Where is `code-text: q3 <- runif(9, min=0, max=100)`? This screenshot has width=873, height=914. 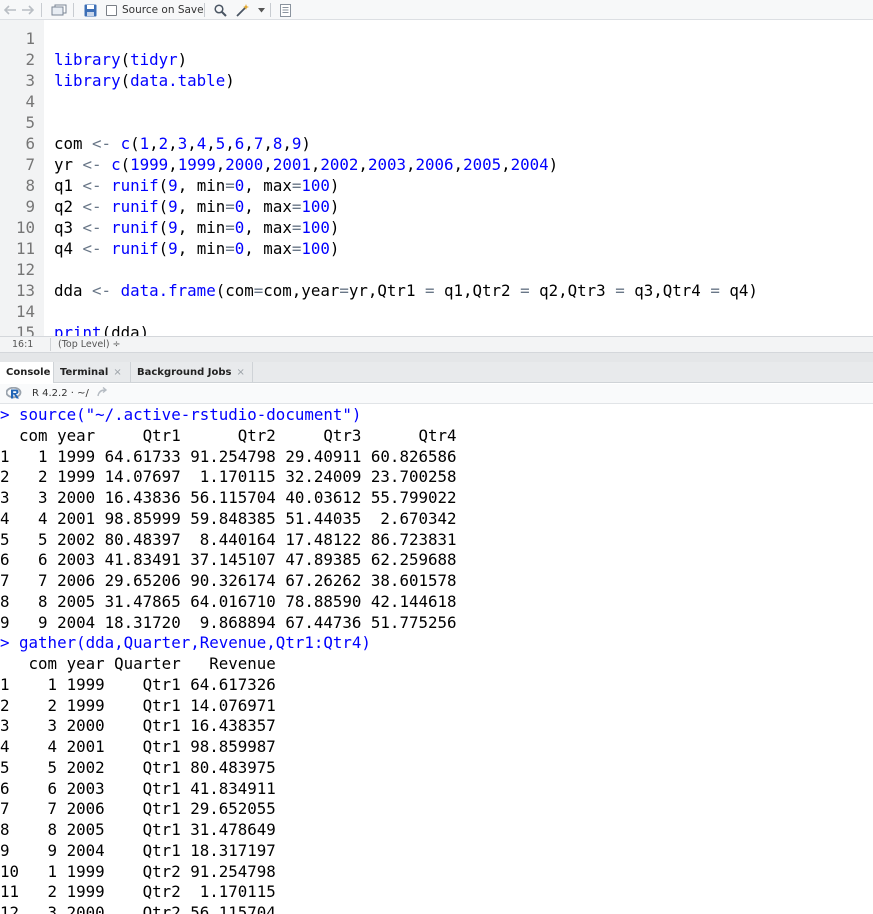 code-text: q3 <- runif(9, min=0, max=100) is located at coordinates (197, 227).